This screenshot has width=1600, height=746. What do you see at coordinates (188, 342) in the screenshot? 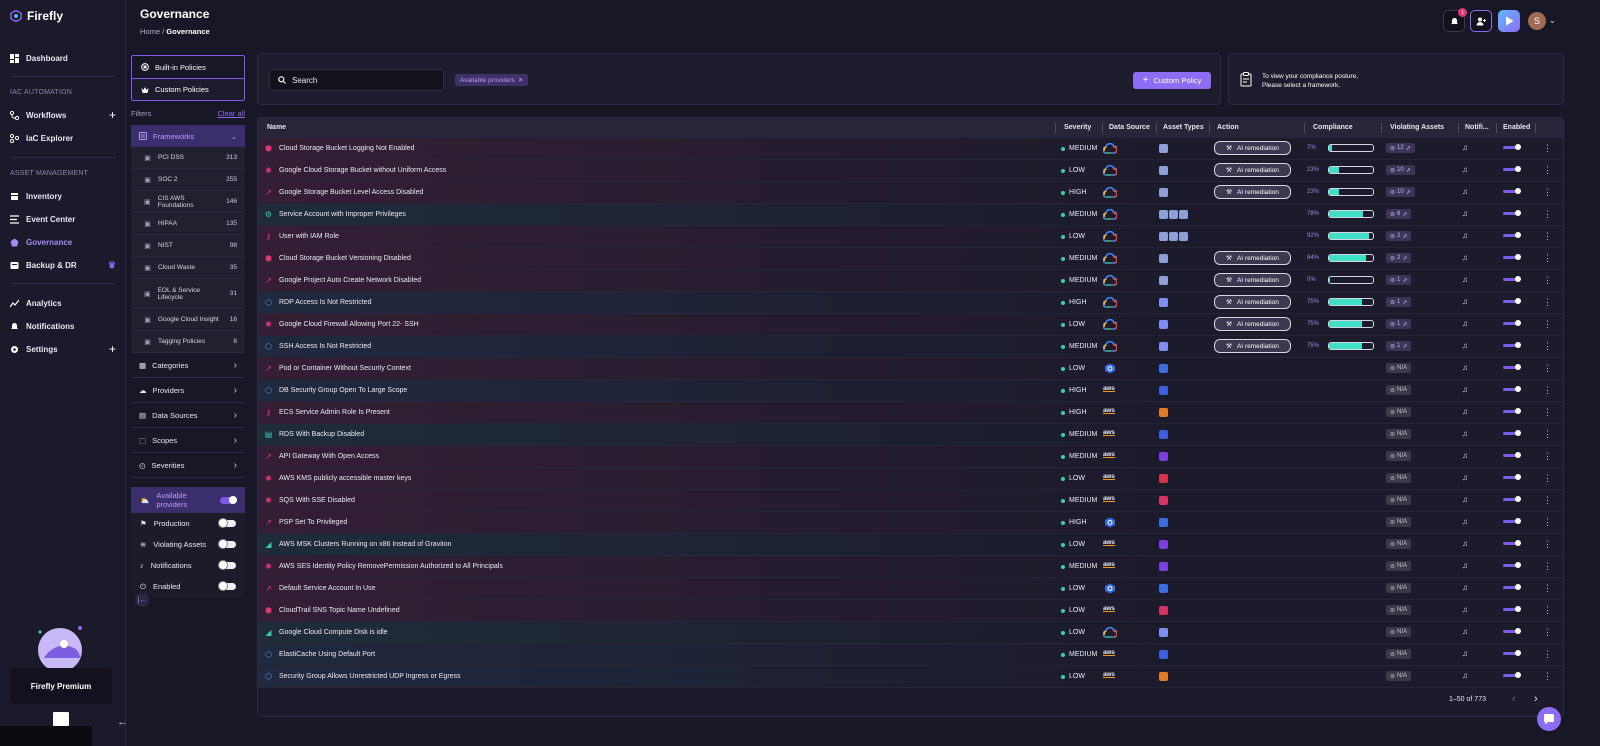
I see `framework-item: ▣ Tagging Policies 8` at bounding box center [188, 342].